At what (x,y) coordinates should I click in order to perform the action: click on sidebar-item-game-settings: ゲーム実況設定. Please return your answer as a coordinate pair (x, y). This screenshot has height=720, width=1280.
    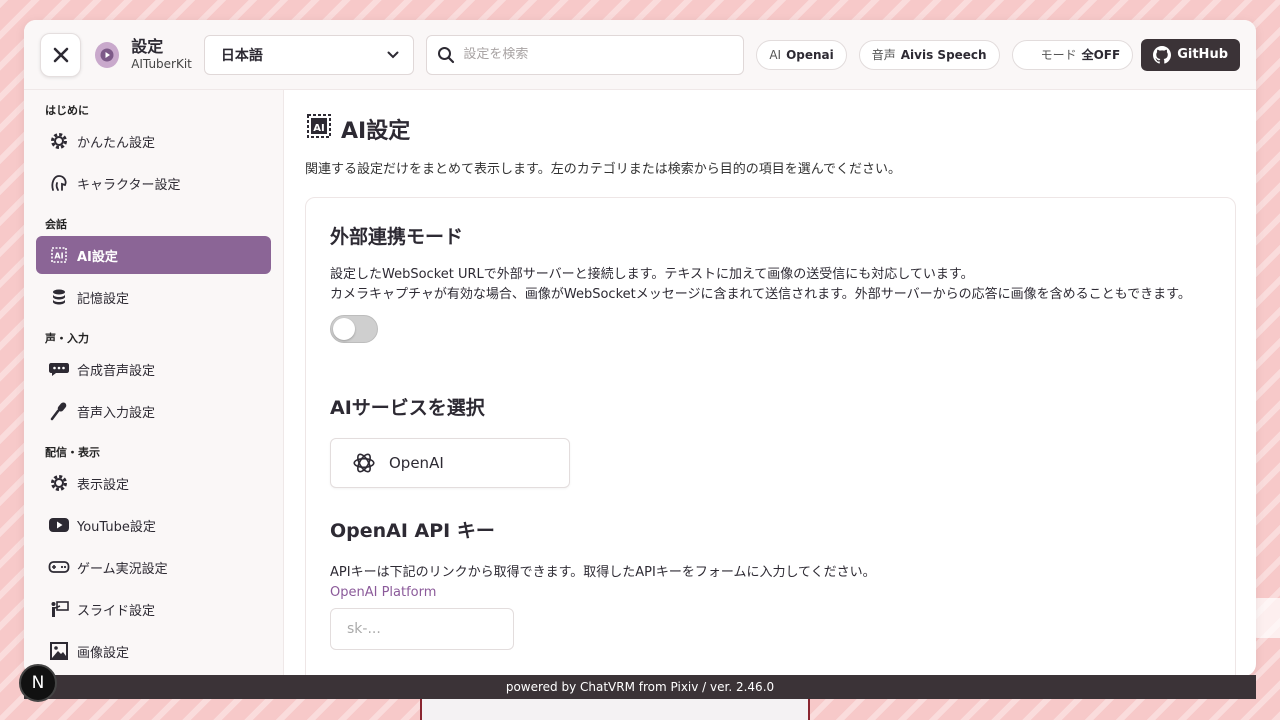
    Looking at the image, I should click on (153, 567).